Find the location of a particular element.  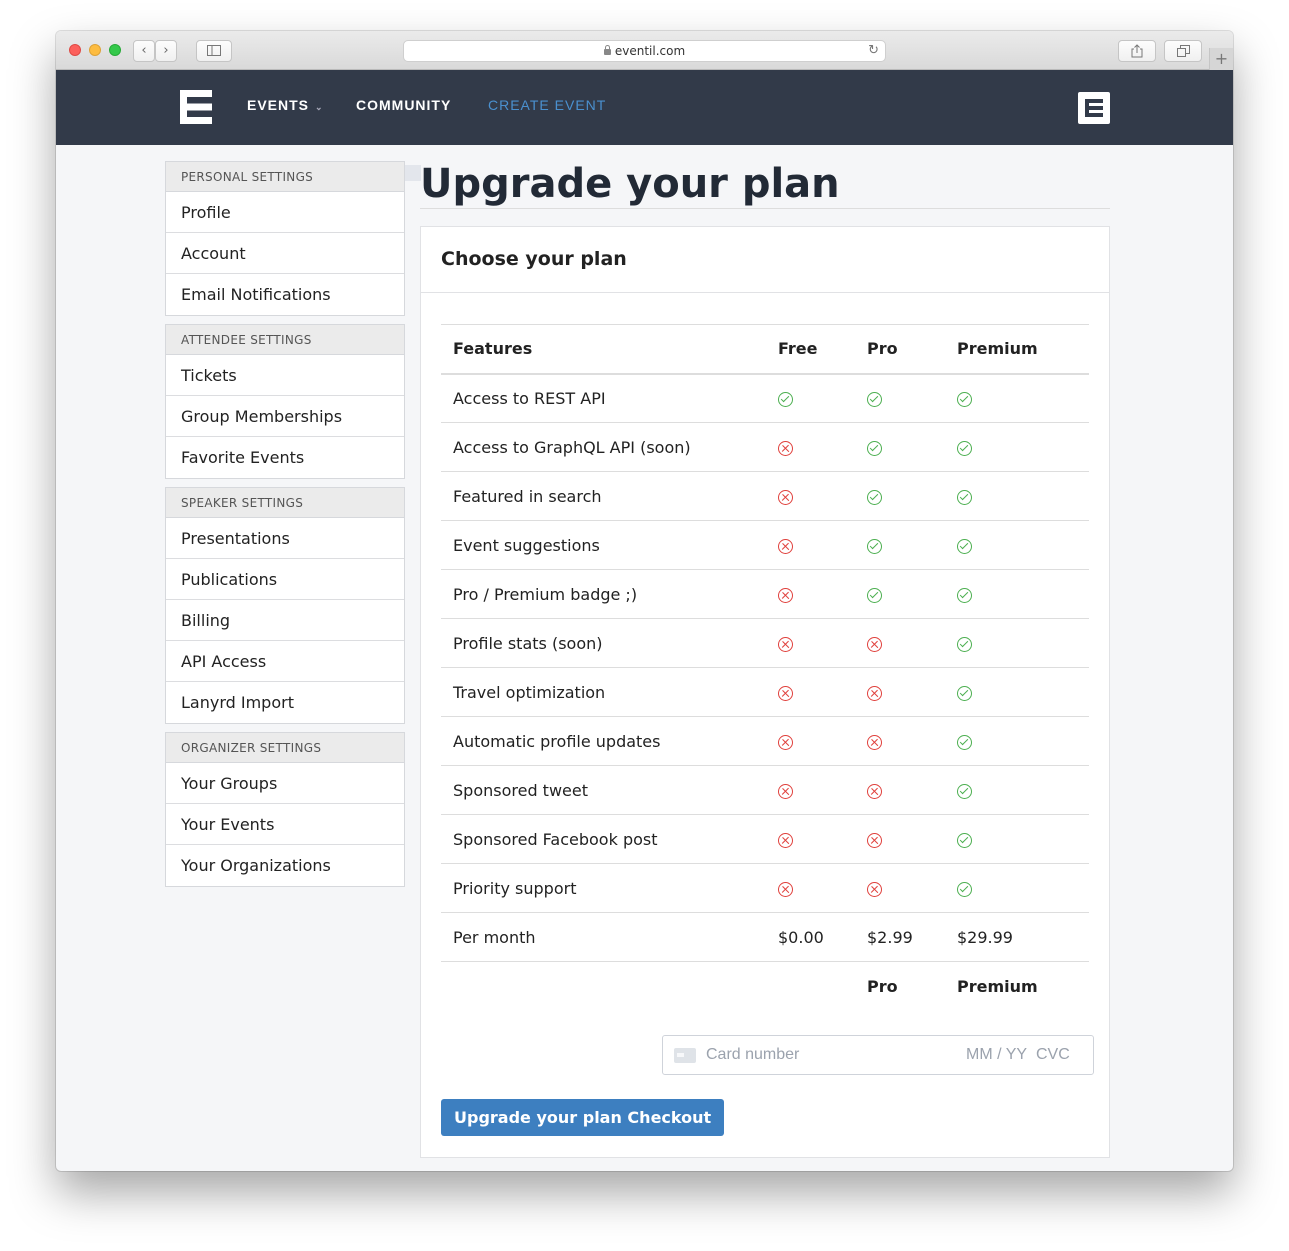

price-row-label: Per month is located at coordinates (609, 937).